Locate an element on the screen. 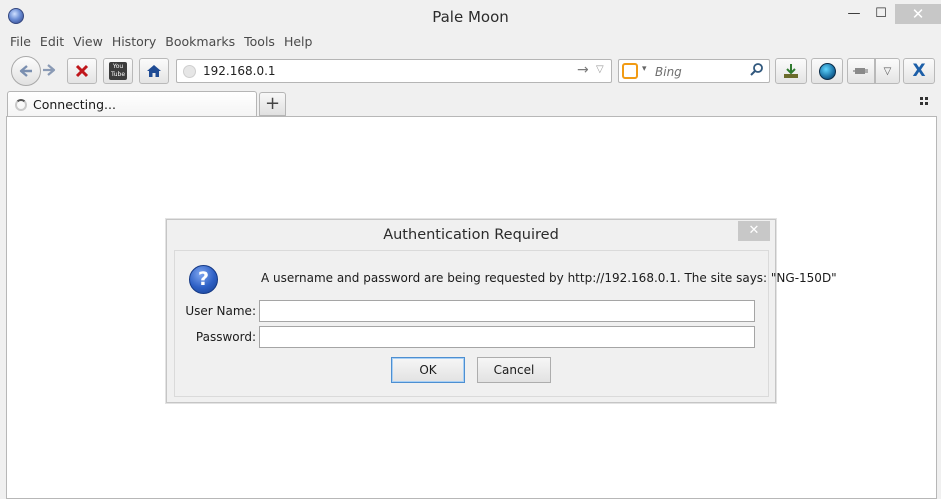 The image size is (941, 499). menu-history: History is located at coordinates (134, 43).